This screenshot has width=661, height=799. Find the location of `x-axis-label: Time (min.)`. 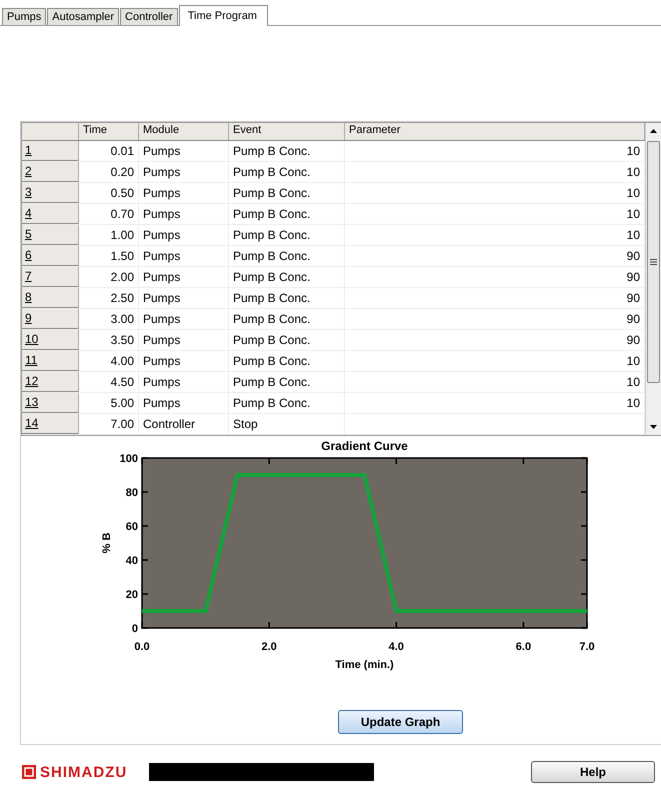

x-axis-label: Time (min.) is located at coordinates (364, 665).